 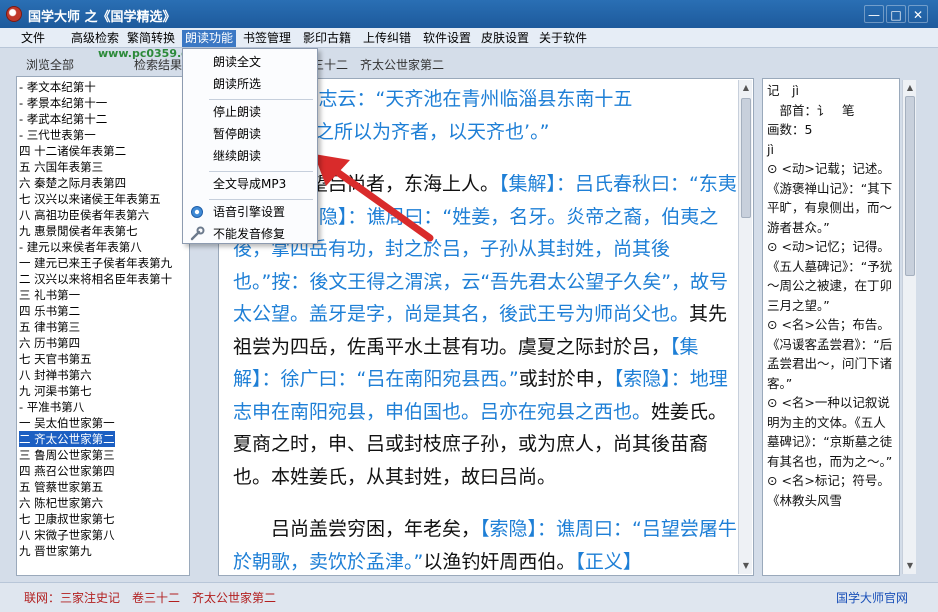 I want to click on close-button: ✕, so click(x=918, y=14).